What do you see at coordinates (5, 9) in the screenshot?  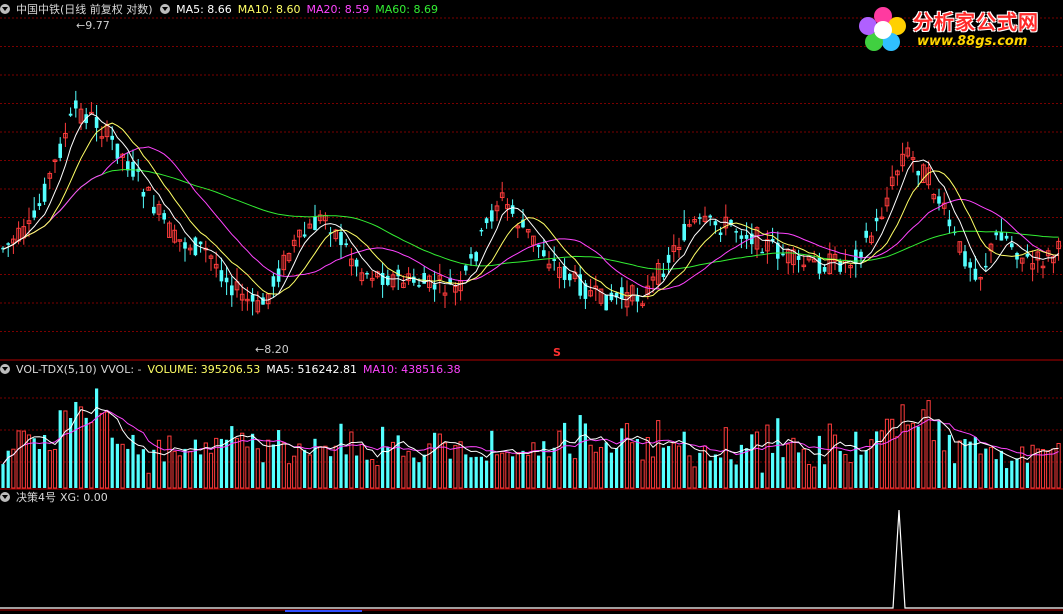 I see `panel-toggle-icon` at bounding box center [5, 9].